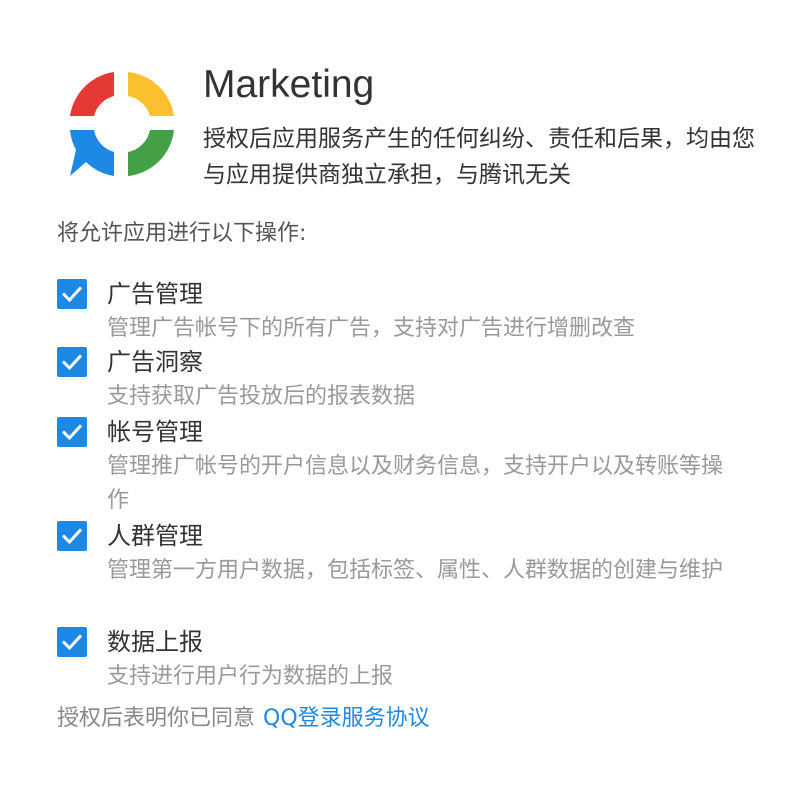  I want to click on permission-description: 管理推广帐号的开户信息以及财务信息，支持开户以及转账等操作, so click(415, 483).